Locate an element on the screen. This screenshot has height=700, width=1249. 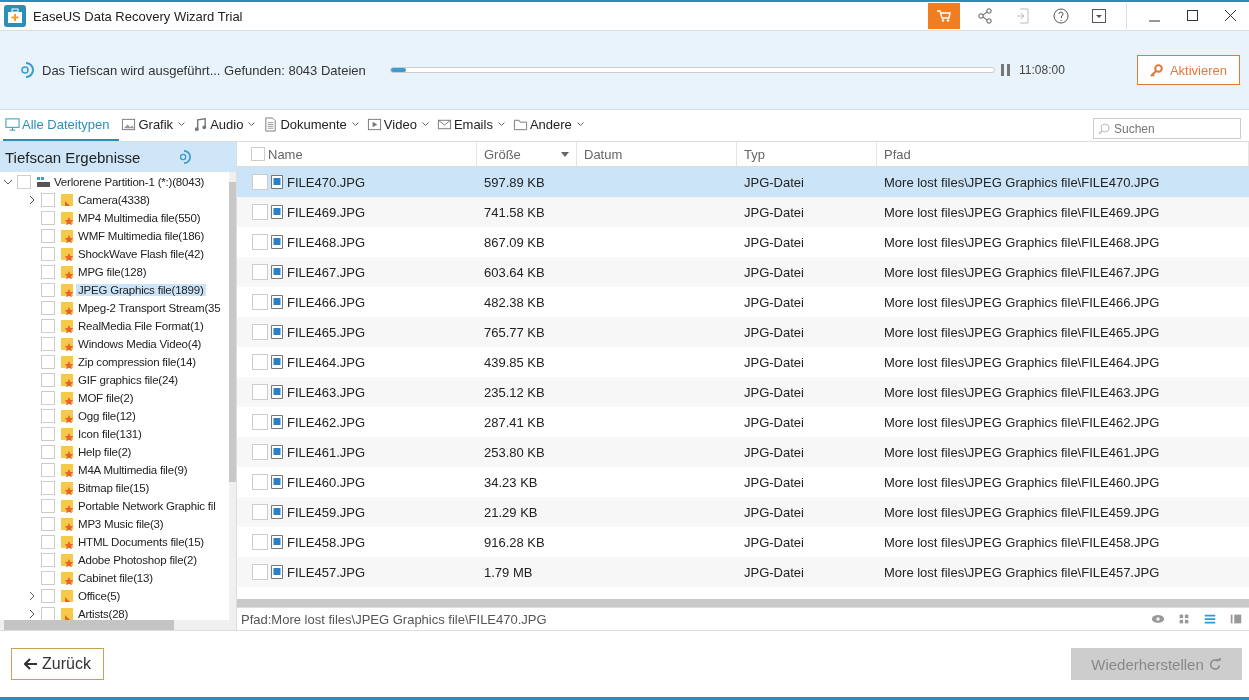
tree-item: Cabinet file(13) is located at coordinates (115, 578).